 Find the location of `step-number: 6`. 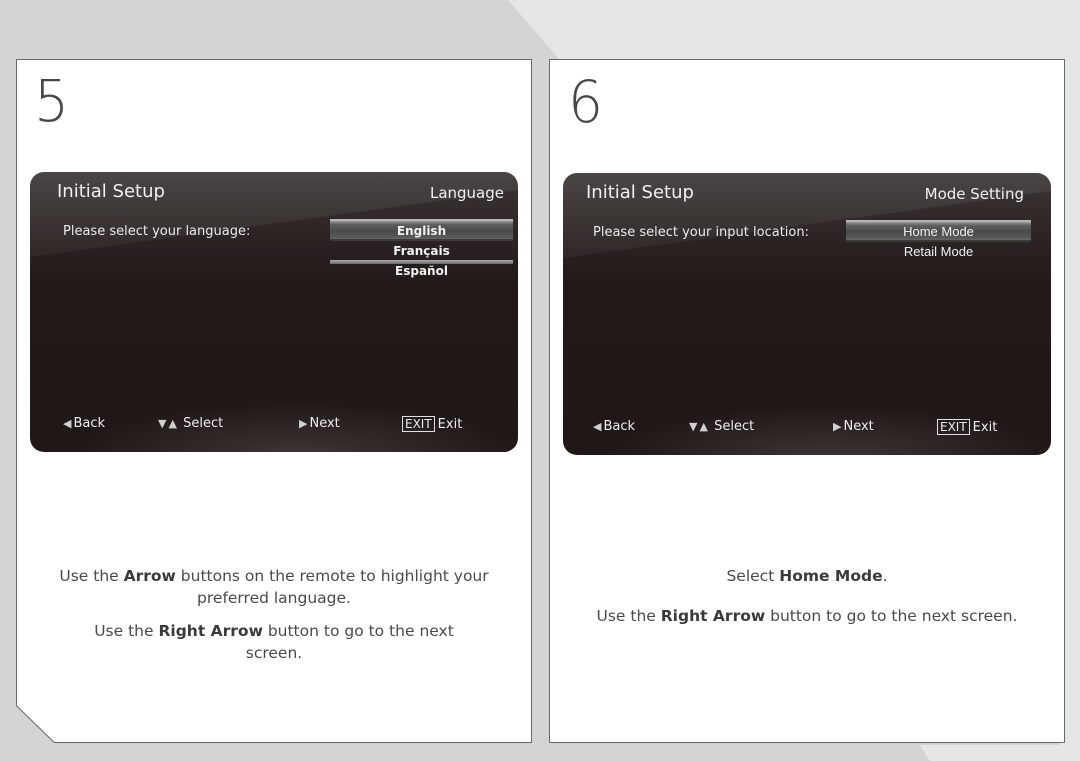

step-number: 6 is located at coordinates (585, 102).